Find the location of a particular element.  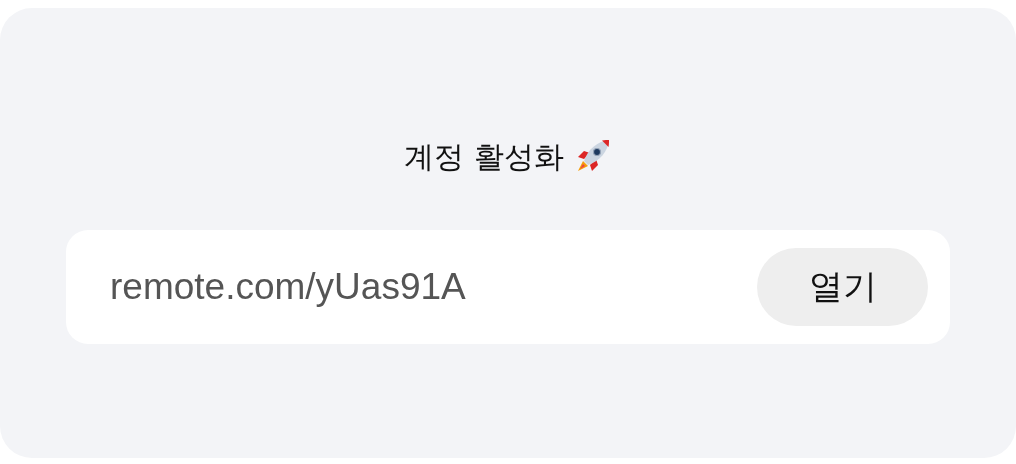

card-title: 계정 활성화 is located at coordinates (484, 156).